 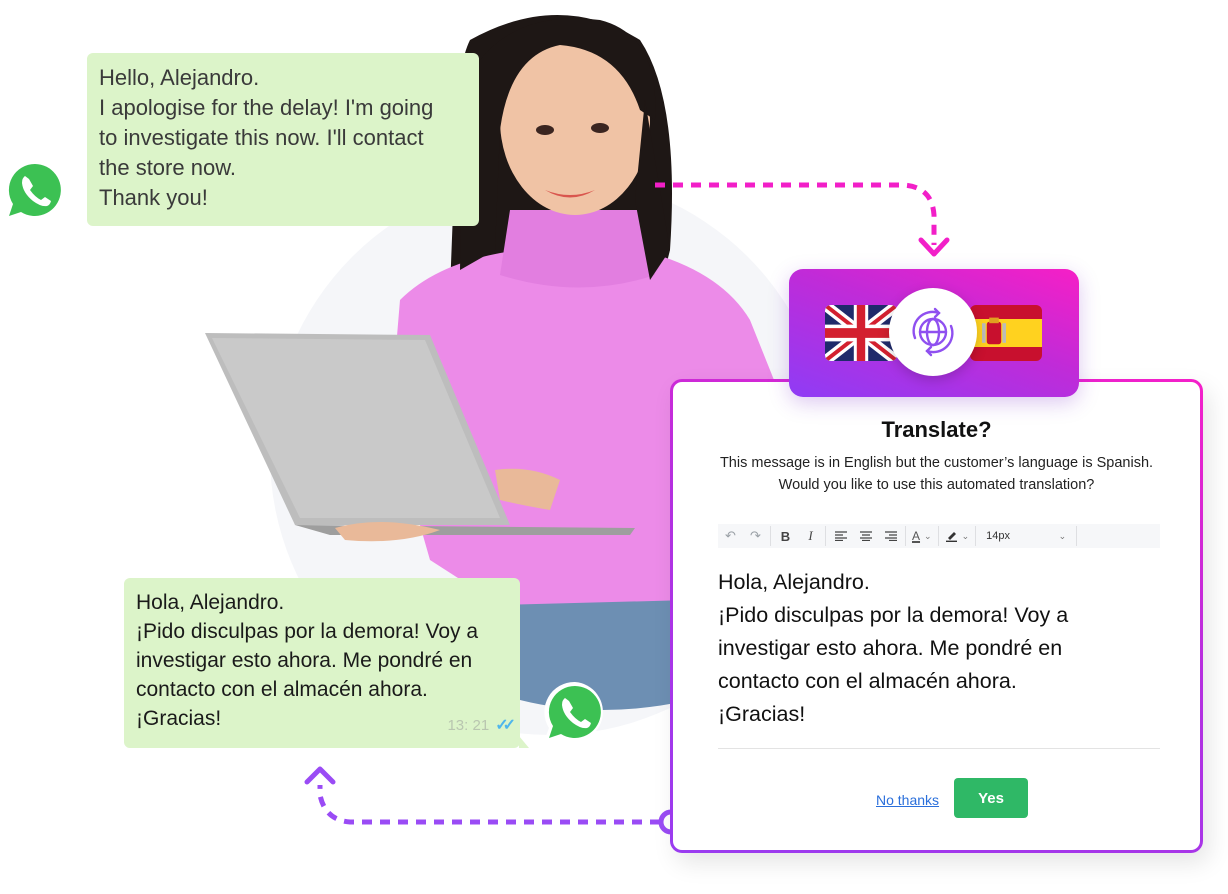 What do you see at coordinates (1026, 536) in the screenshot?
I see `font-size-select: 14px ⌄` at bounding box center [1026, 536].